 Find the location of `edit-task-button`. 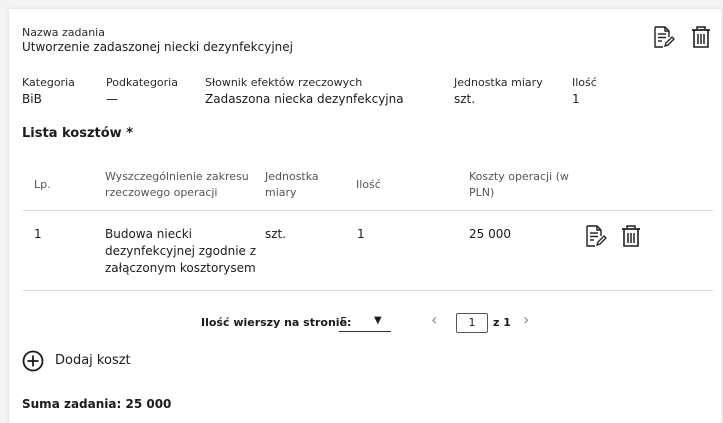

edit-task-button is located at coordinates (664, 38).